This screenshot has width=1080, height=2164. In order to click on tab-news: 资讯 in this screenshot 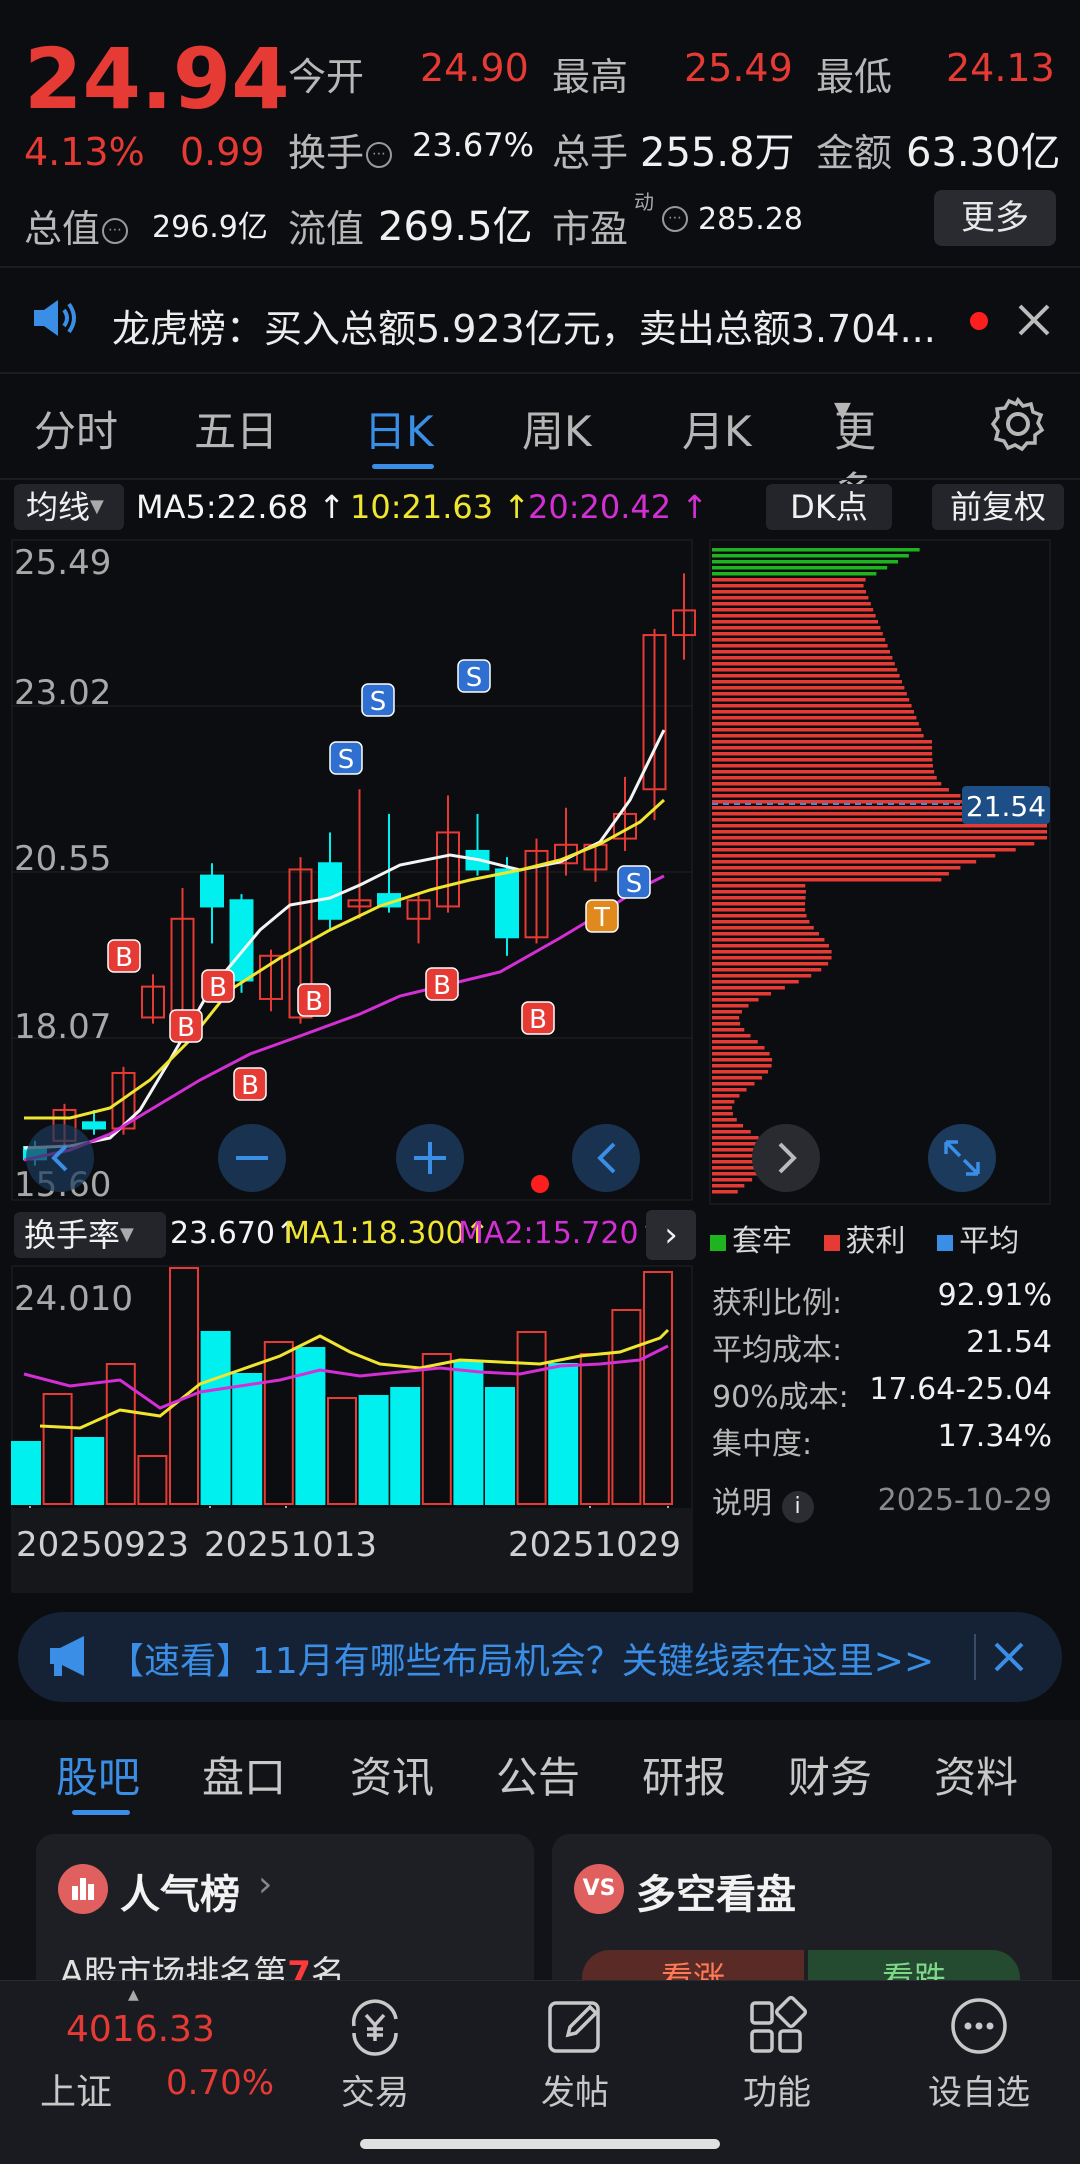, I will do `click(392, 1774)`.